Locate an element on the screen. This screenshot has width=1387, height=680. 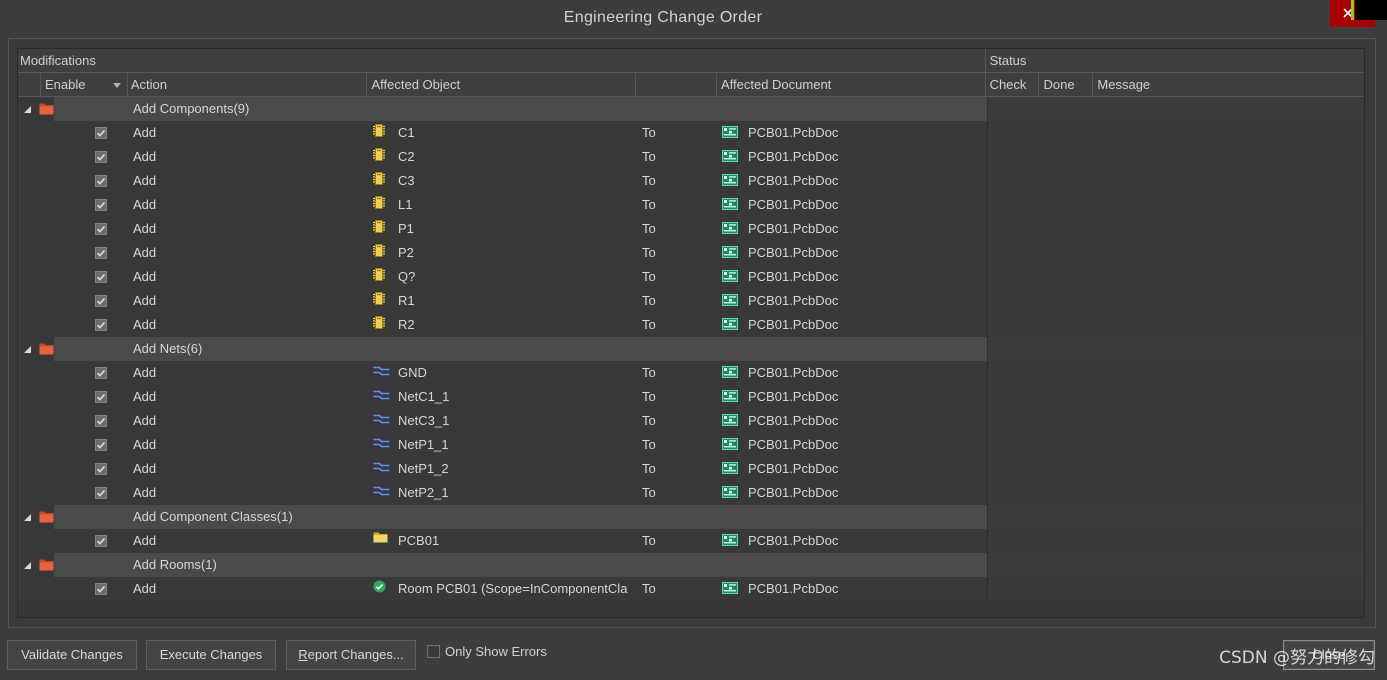
table-row: Add P2 To PCB01.PcbDoc is located at coordinates (691, 253).